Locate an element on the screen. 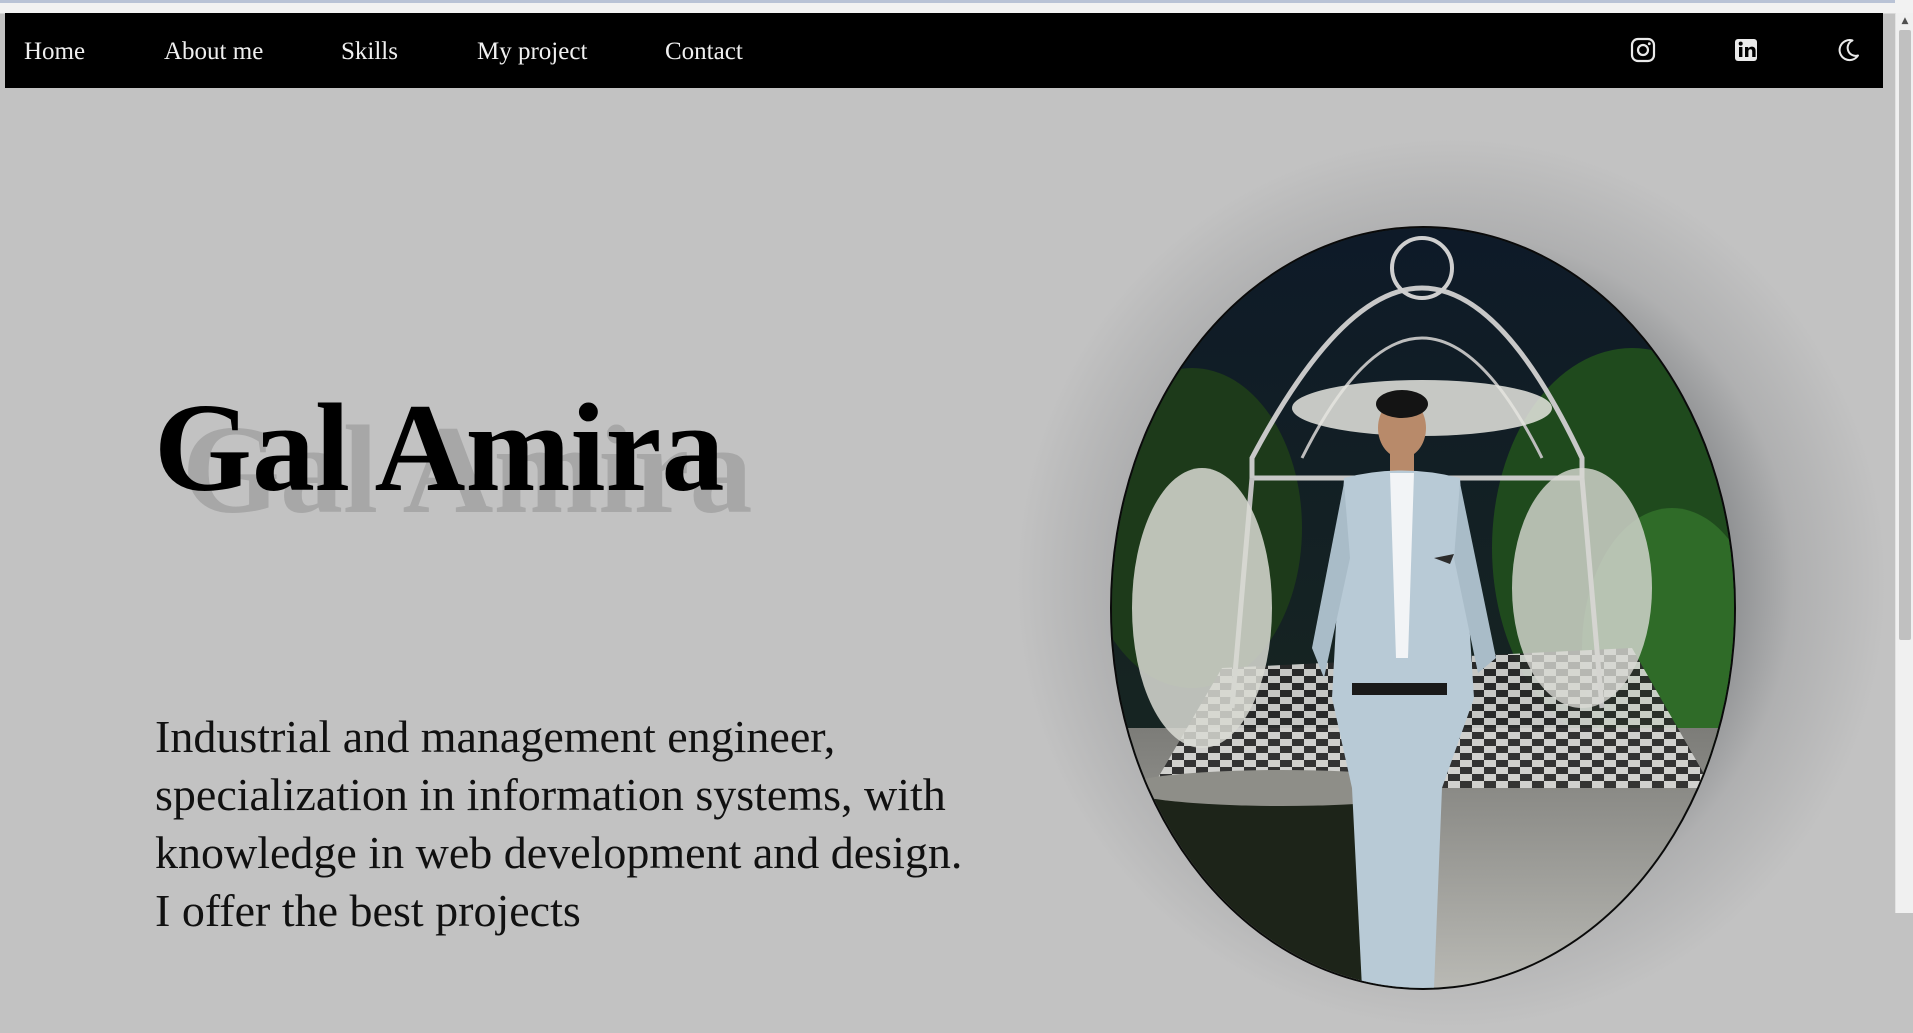 The image size is (1913, 1033). nav-link-home: Home is located at coordinates (54, 52).